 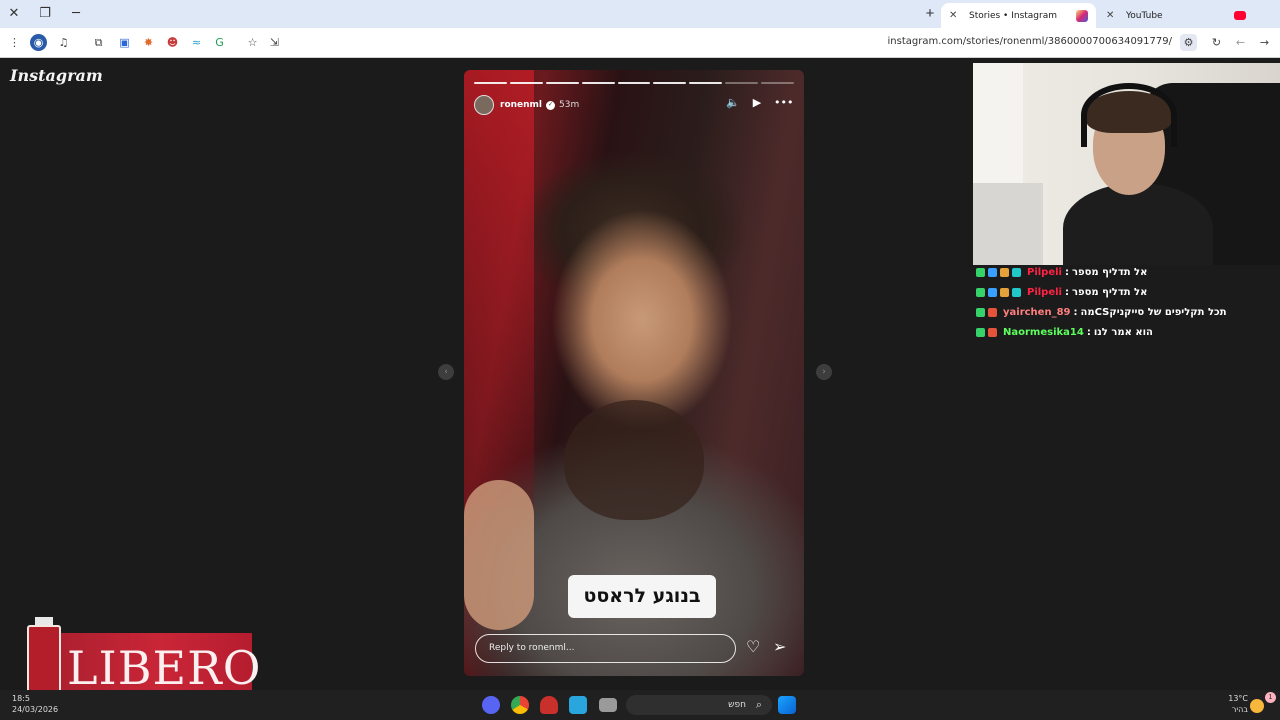 I want to click on more-options-icon: •••, so click(x=783, y=102).